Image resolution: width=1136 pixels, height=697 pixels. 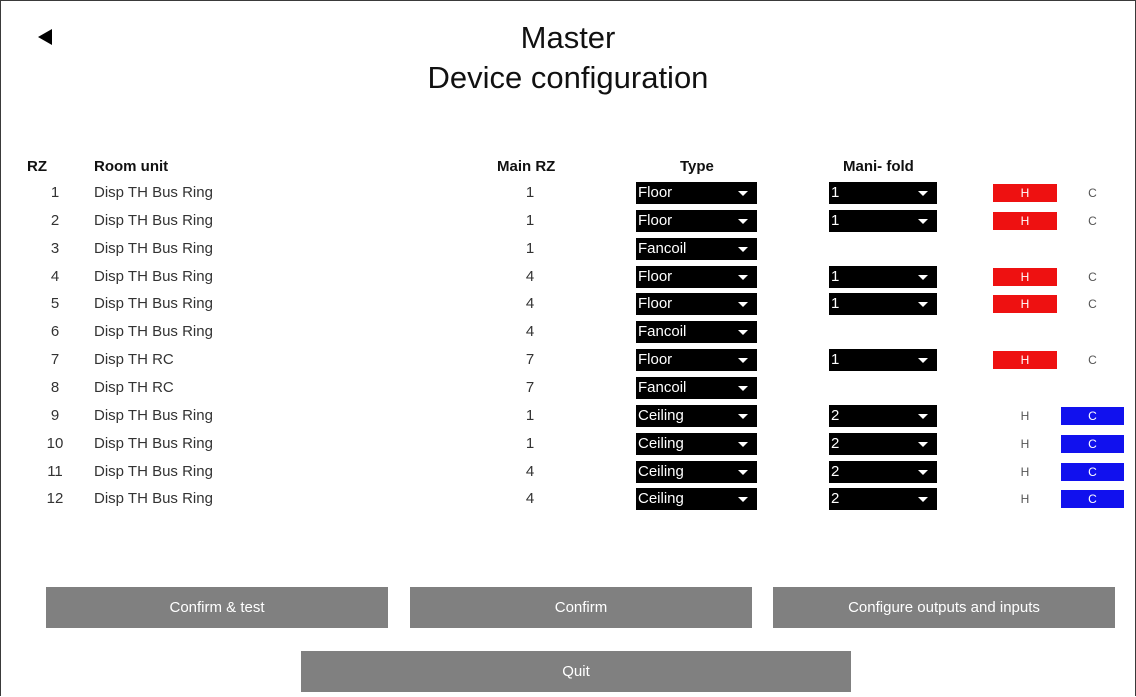 What do you see at coordinates (662, 331) in the screenshot?
I see `type-select-value: Fancoil` at bounding box center [662, 331].